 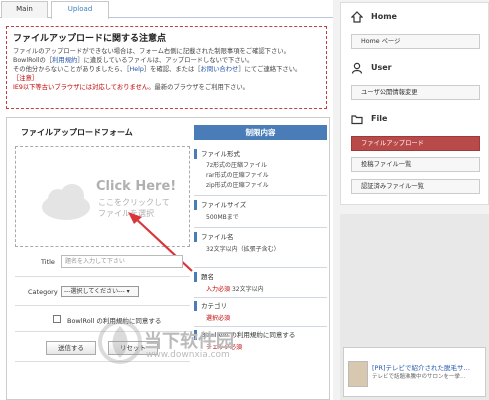 What do you see at coordinates (260, 306) in the screenshot?
I see `rule-category-heading: カテゴリ` at bounding box center [260, 306].